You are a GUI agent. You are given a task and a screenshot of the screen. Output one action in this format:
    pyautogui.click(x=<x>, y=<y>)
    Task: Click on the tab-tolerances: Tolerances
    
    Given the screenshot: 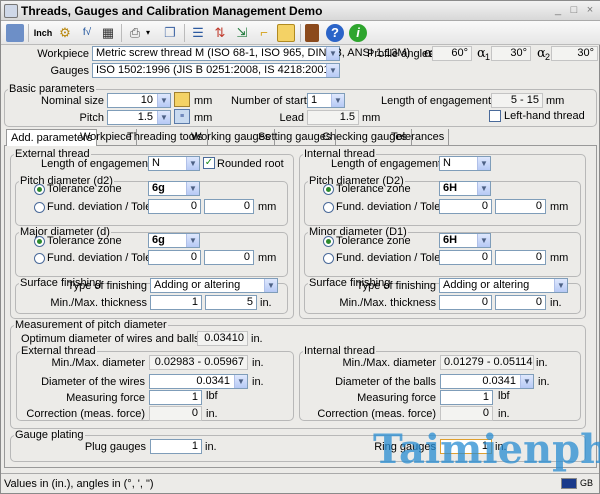 What is the action you would take?
    pyautogui.click(x=418, y=137)
    